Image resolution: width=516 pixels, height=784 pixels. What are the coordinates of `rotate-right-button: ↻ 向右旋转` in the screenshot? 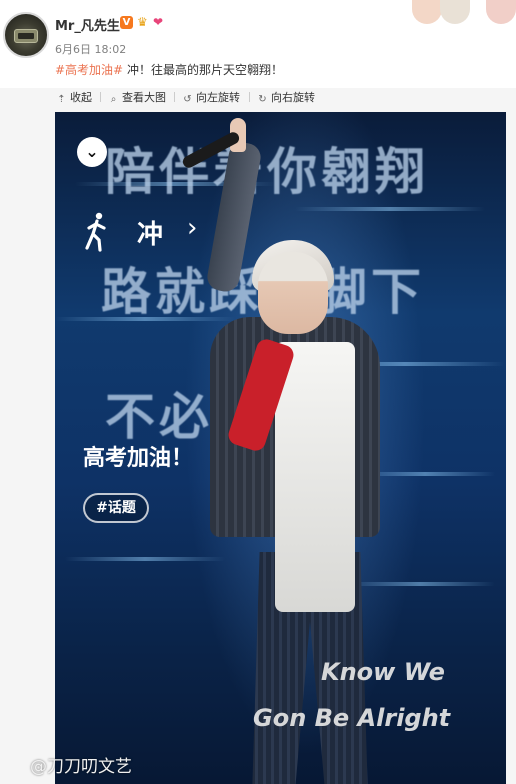 It's located at (286, 97).